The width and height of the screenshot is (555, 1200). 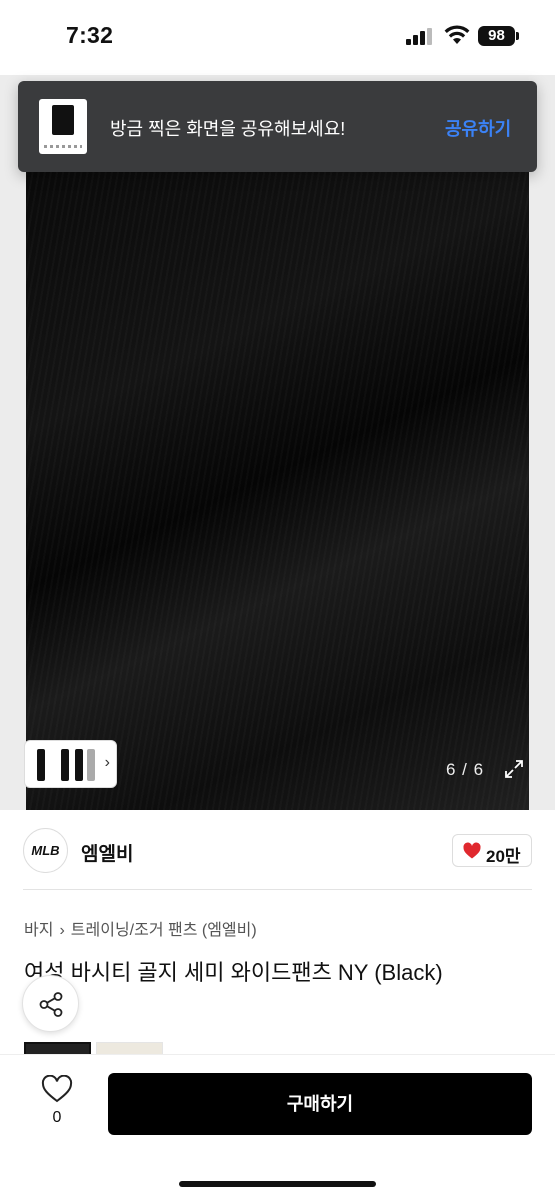 I want to click on brand-logo: MLB, so click(x=45, y=850).